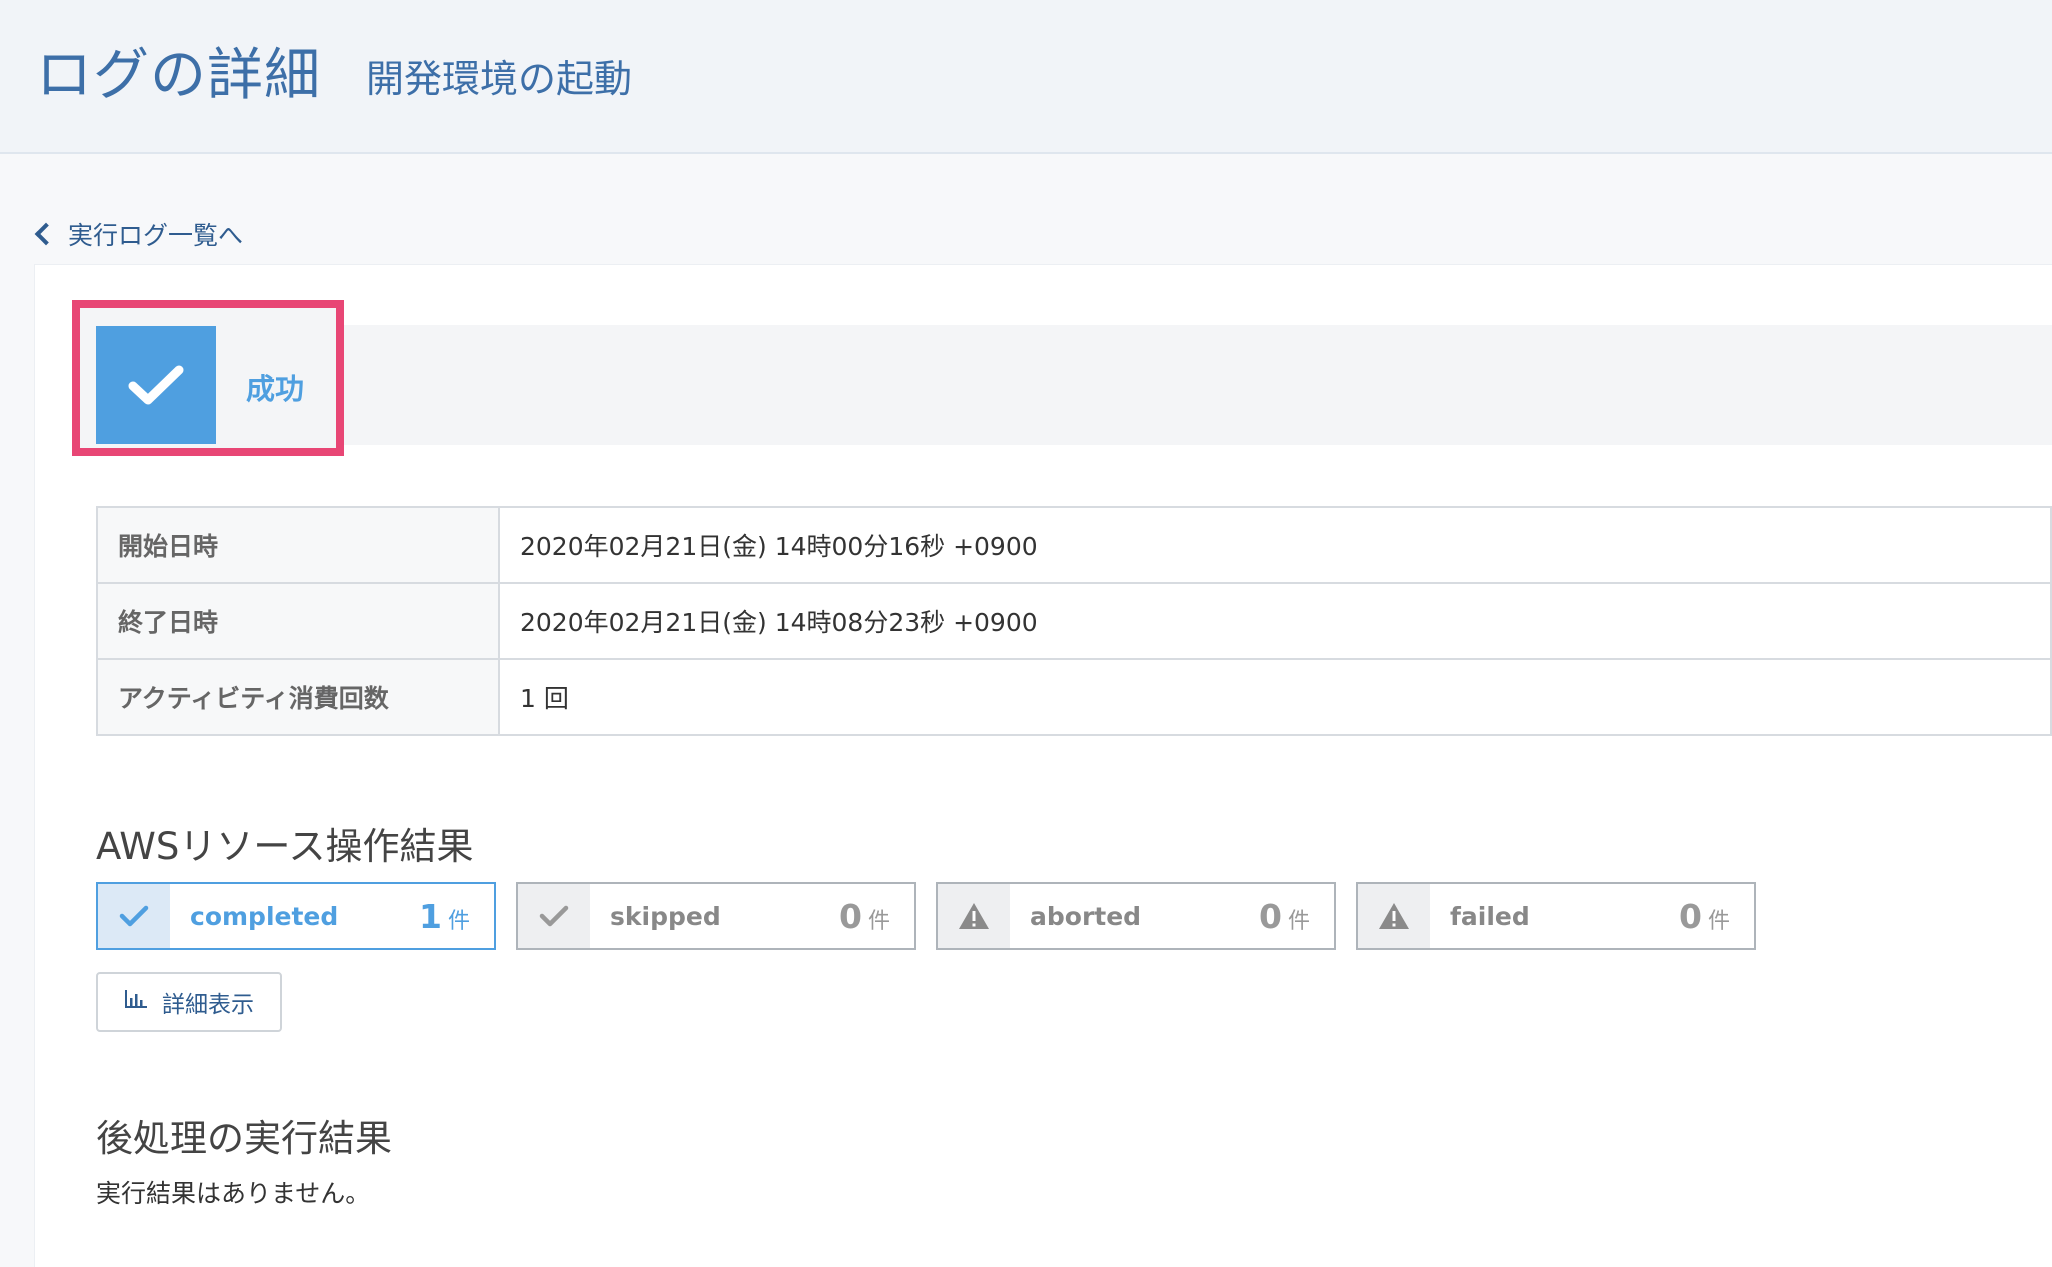 The image size is (2052, 1267). I want to click on table-row: 終了日時 2020年02月21日(金) 14時08分23秒 +0900, so click(1074, 621).